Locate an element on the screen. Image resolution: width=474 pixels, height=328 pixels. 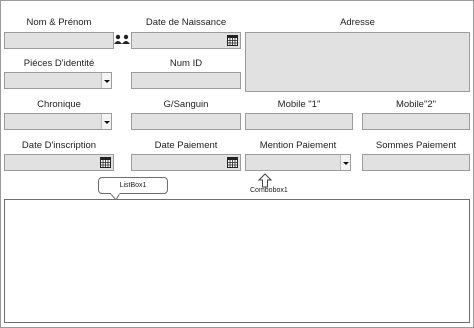
listbox-callout: ListBox1 is located at coordinates (133, 185).